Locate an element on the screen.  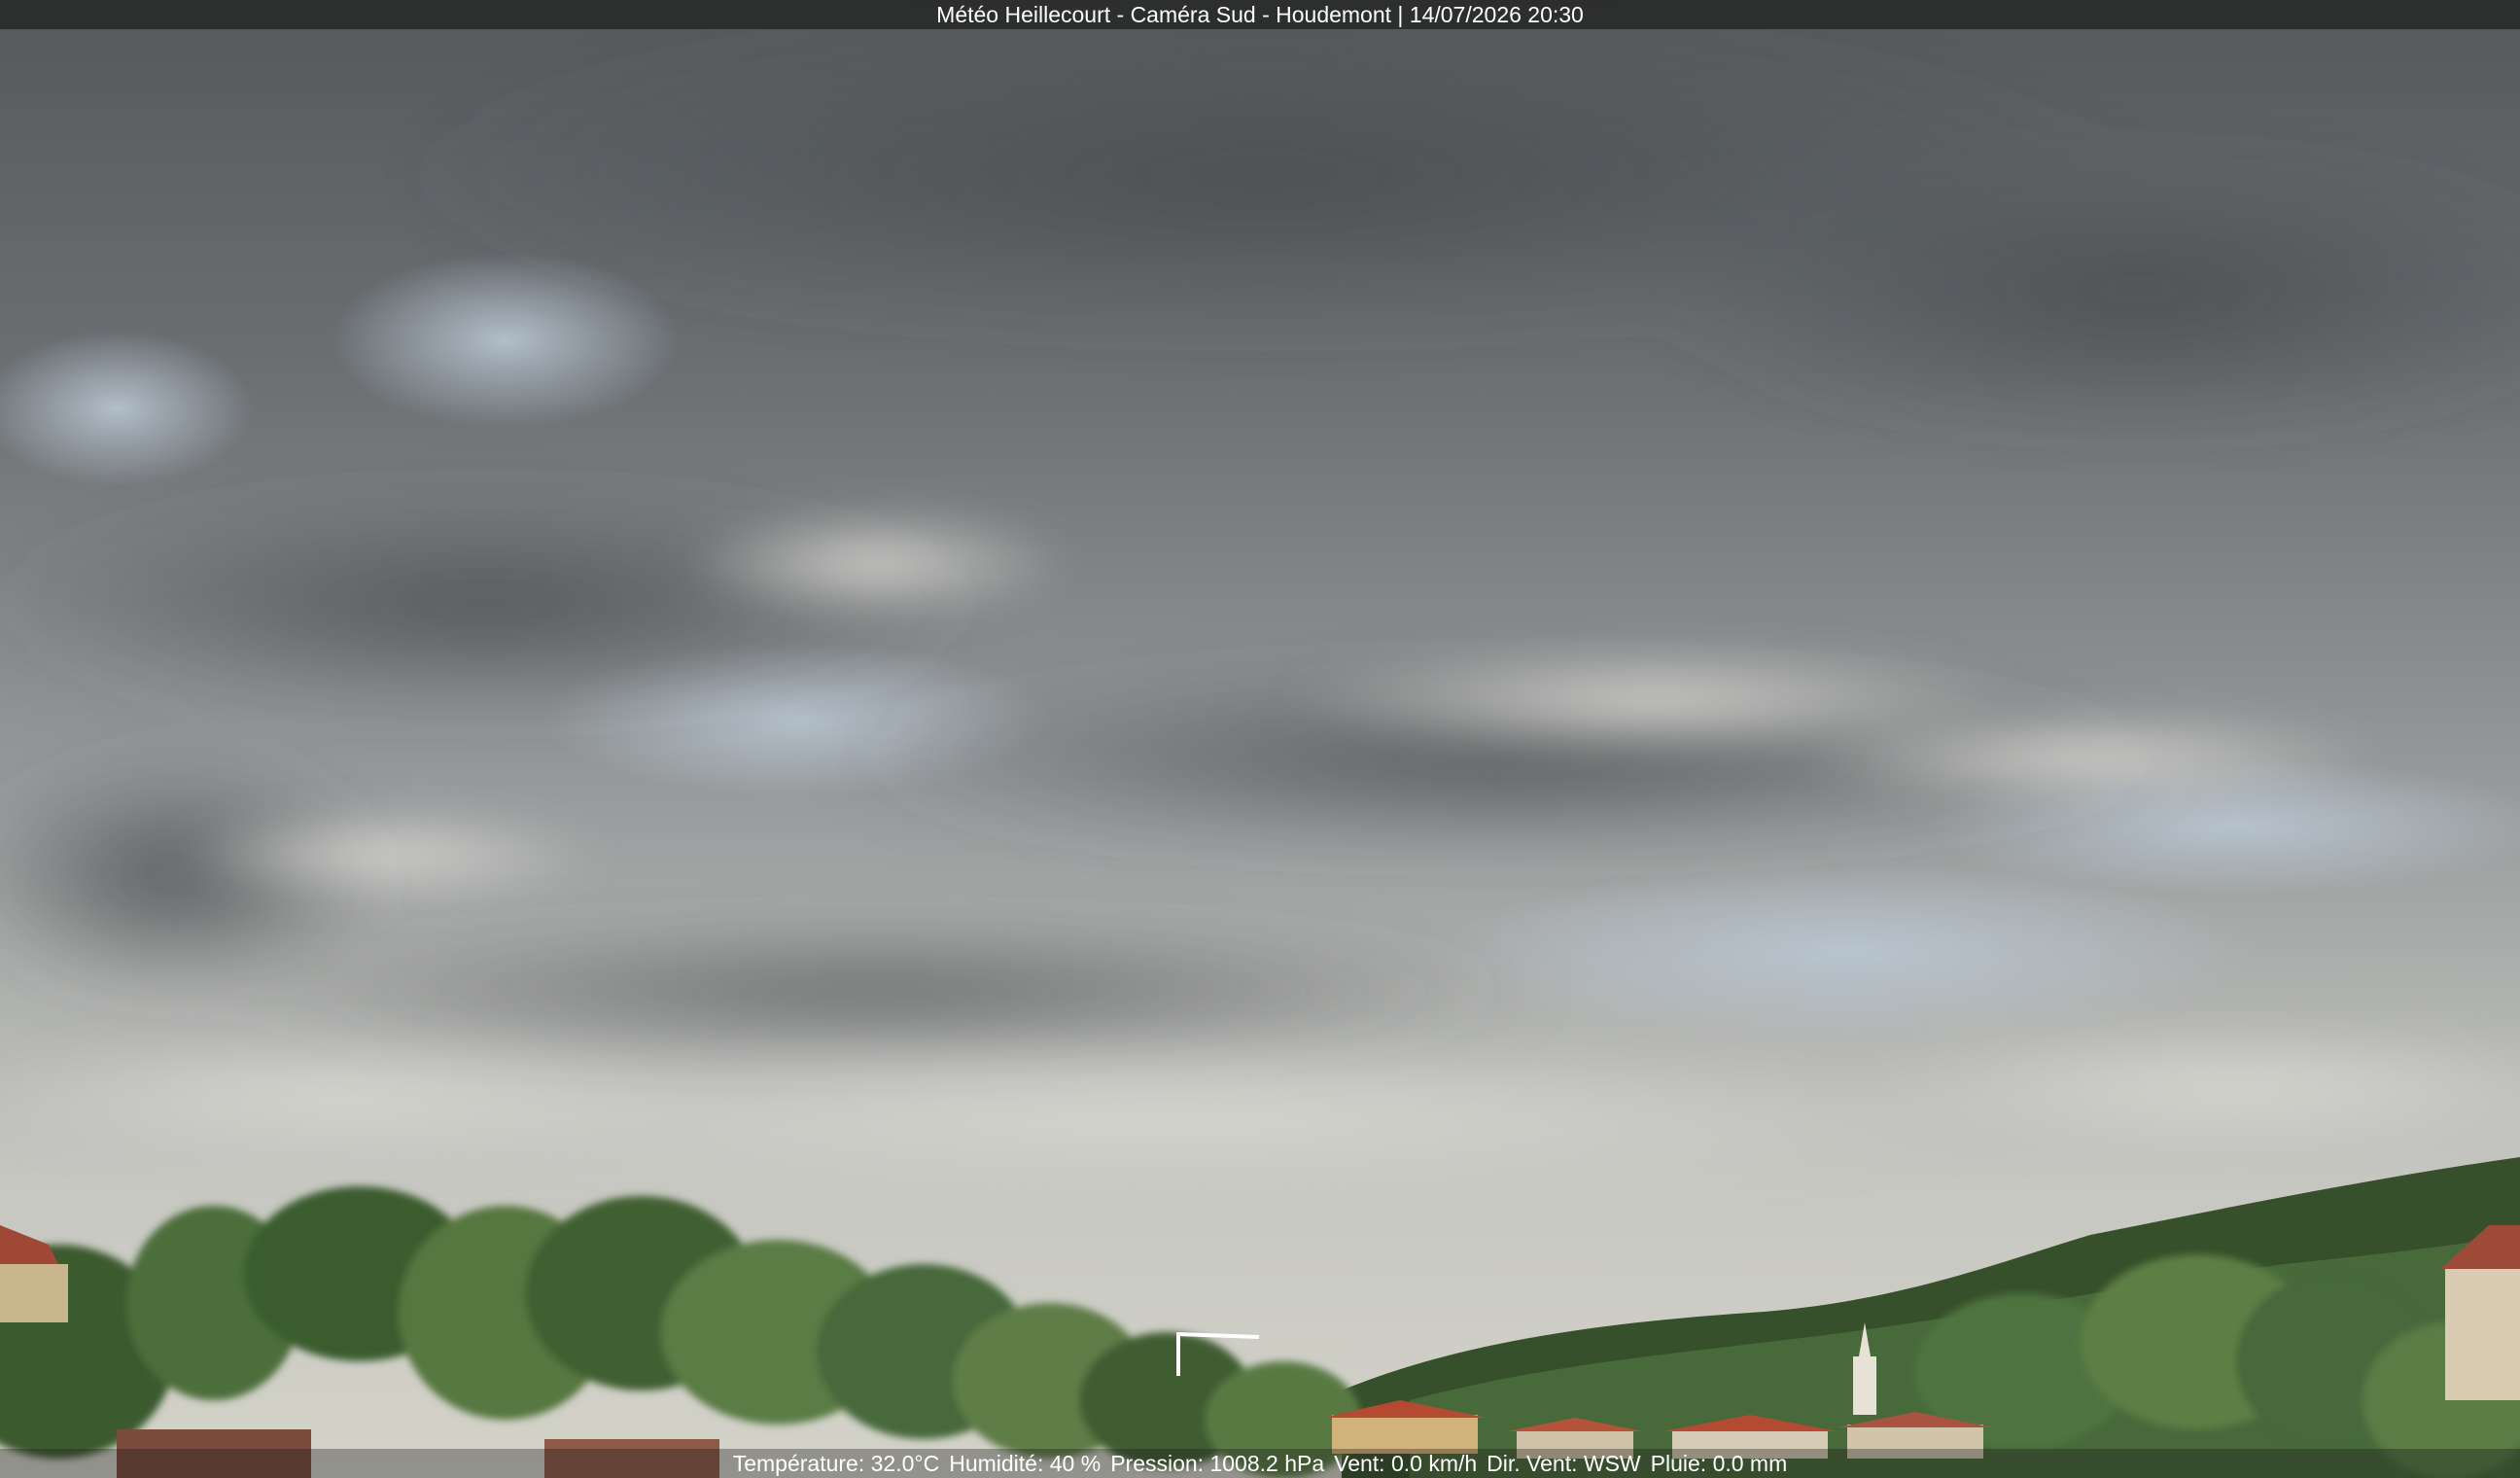
pressure-readout: Pression: 1008.2 hPa is located at coordinates (1217, 1463).